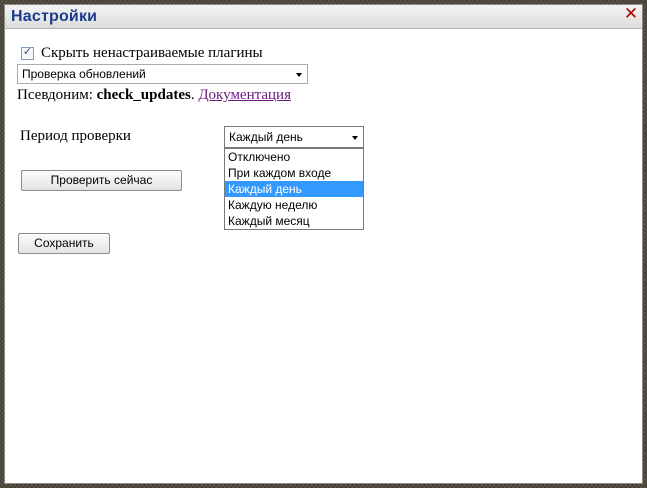  I want to click on hide-plugins-checkbox: ✓, so click(27, 52).